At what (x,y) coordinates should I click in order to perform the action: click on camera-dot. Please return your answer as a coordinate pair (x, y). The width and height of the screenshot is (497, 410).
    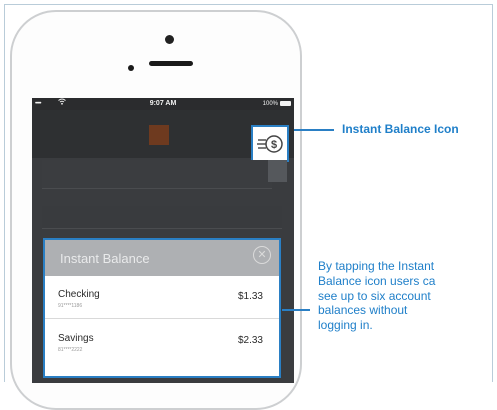
    Looking at the image, I should click on (169, 39).